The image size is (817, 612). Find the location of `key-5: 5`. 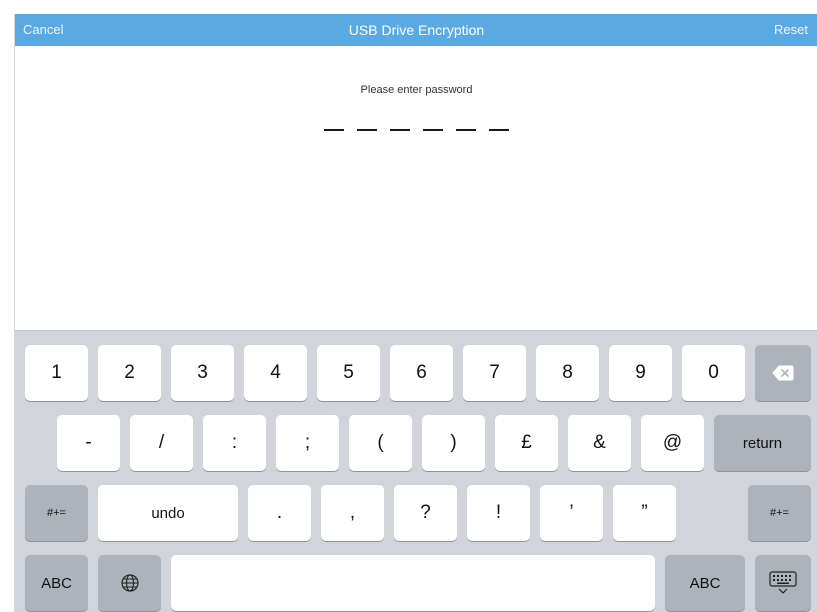

key-5: 5 is located at coordinates (348, 373).